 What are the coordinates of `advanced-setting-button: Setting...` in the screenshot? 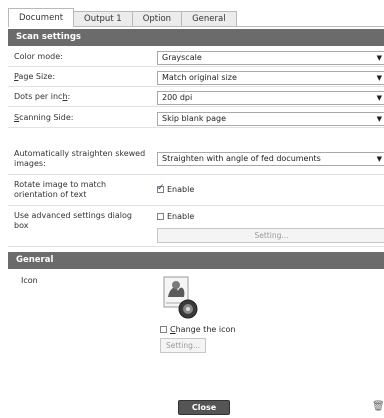 It's located at (270, 235).